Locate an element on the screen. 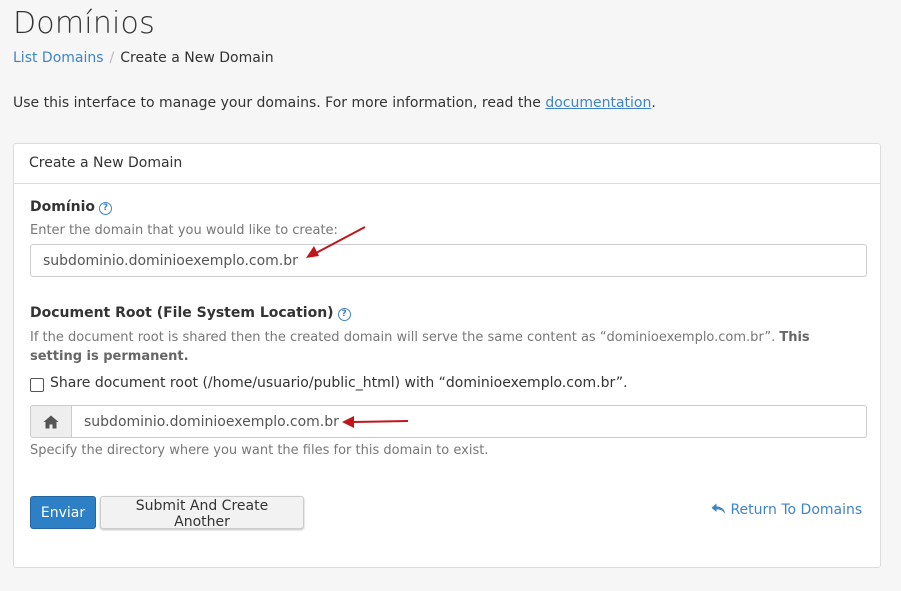 This screenshot has width=901, height=591. annotation-arrows is located at coordinates (357, 327).